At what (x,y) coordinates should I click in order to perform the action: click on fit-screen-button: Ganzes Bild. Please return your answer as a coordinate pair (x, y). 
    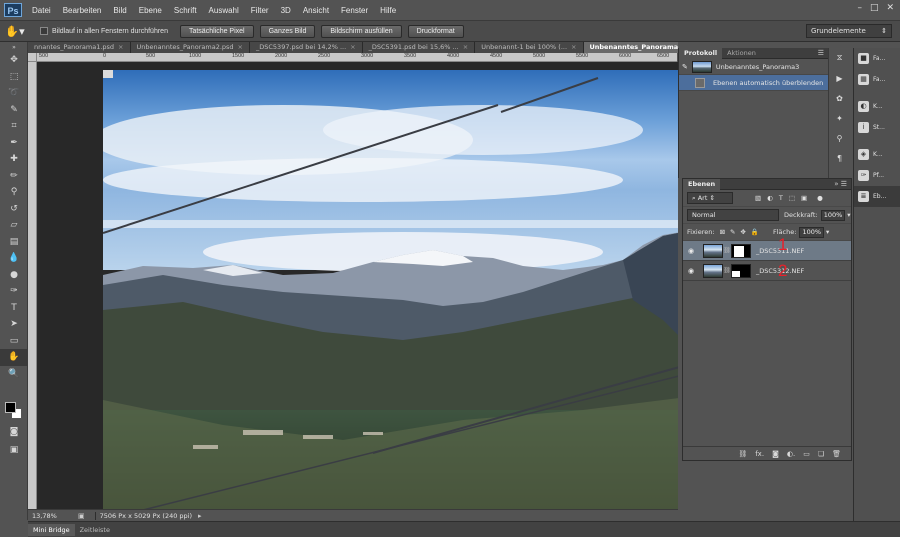
    Looking at the image, I should click on (287, 31).